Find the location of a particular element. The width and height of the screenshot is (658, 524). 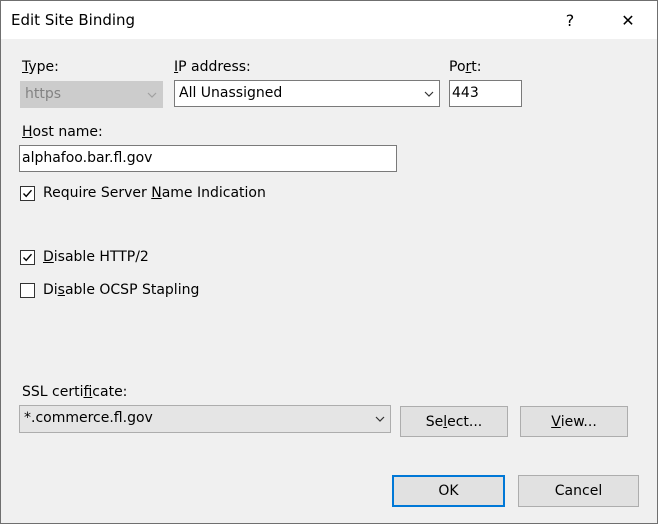

type-label-rest: ype: is located at coordinates (43, 67).